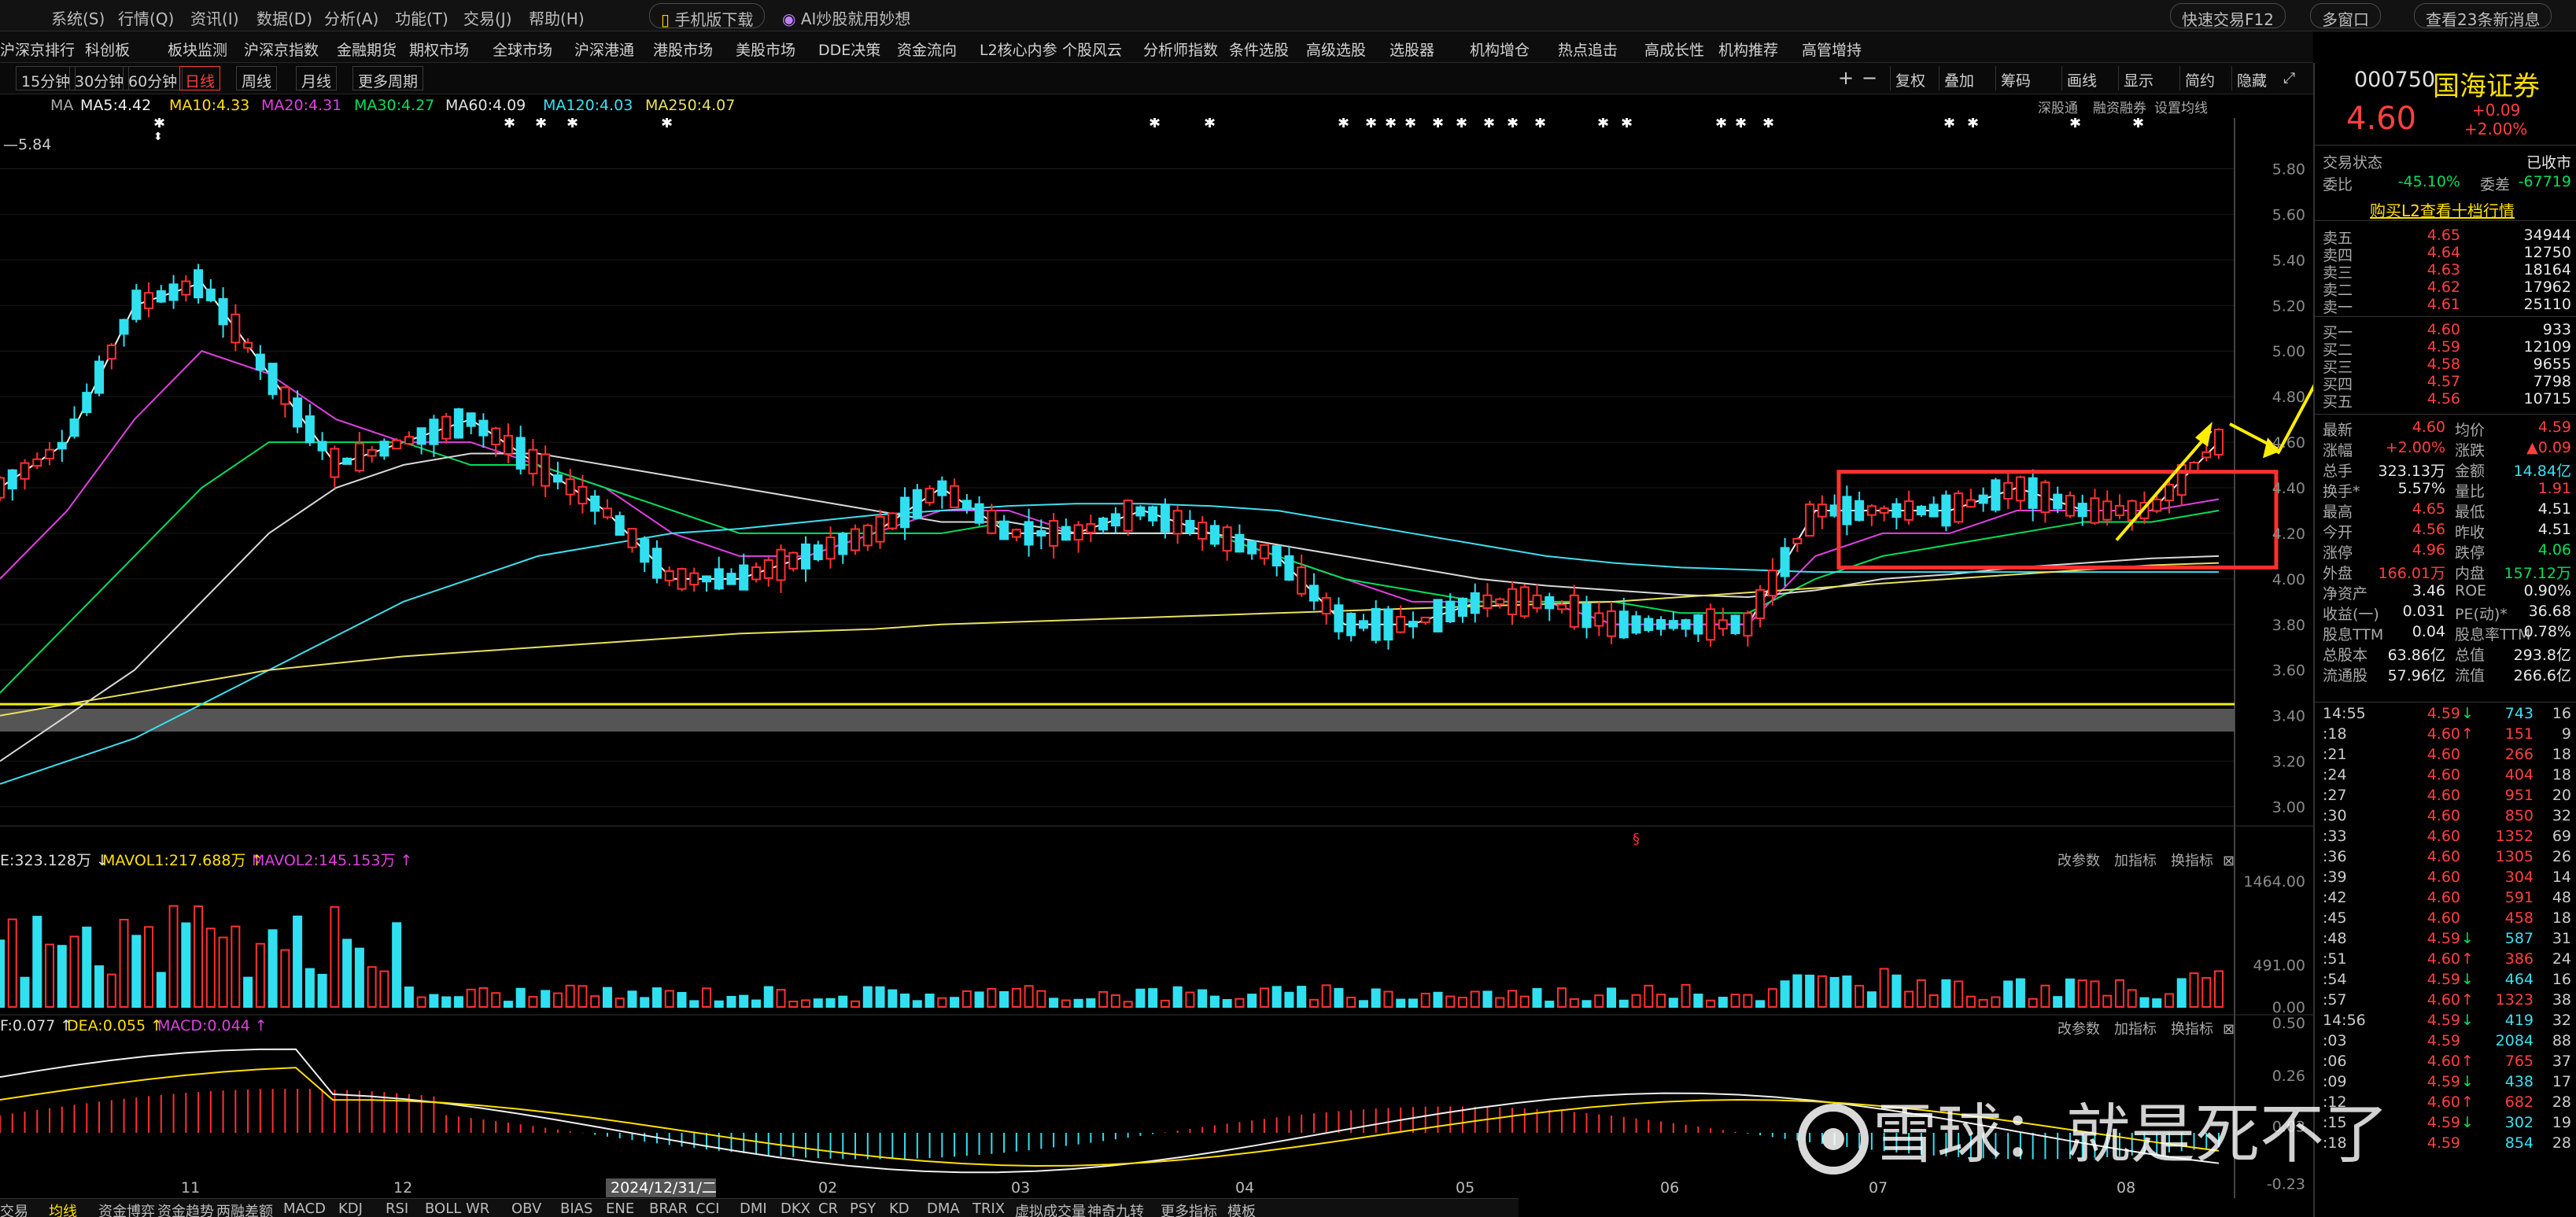  What do you see at coordinates (1180, 49) in the screenshot?
I see `nav-item-14: 分析师指数` at bounding box center [1180, 49].